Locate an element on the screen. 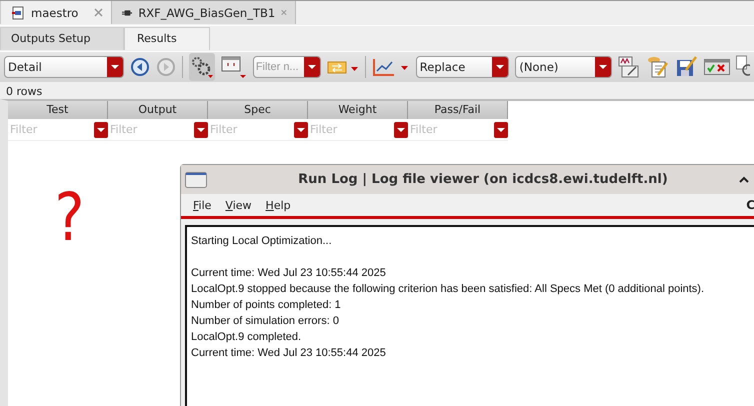 This screenshot has height=406, width=754. log-line: LocalOpt.9 completed. is located at coordinates (246, 337).